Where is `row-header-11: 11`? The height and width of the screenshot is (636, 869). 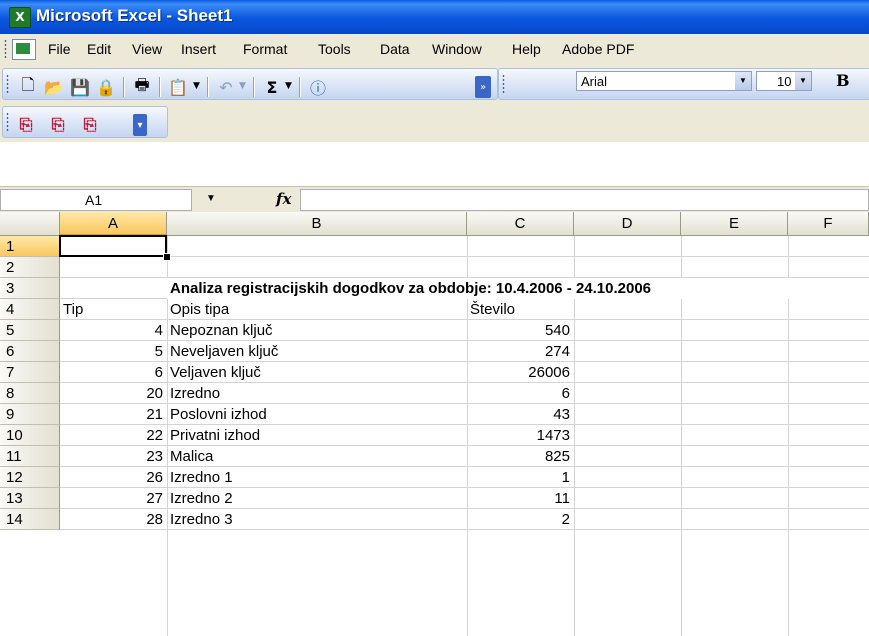 row-header-11: 11 is located at coordinates (30, 456).